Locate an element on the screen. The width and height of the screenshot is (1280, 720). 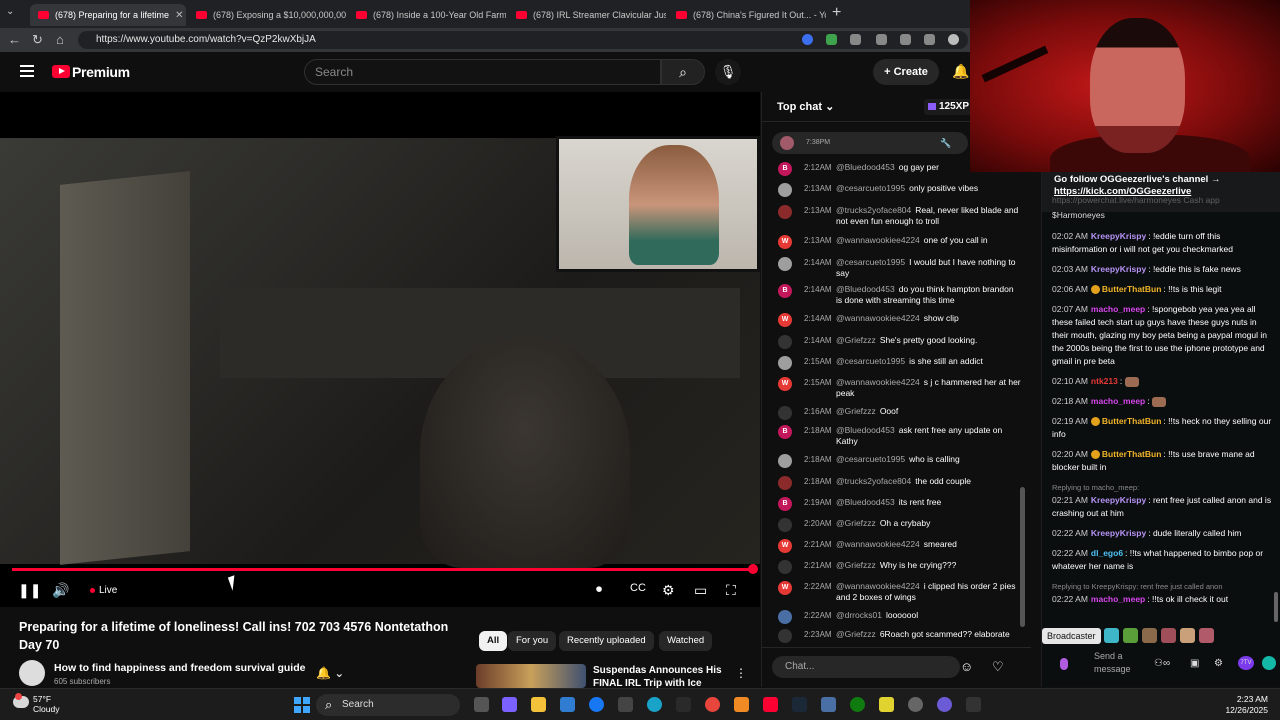
app-icon is located at coordinates (973, 704).